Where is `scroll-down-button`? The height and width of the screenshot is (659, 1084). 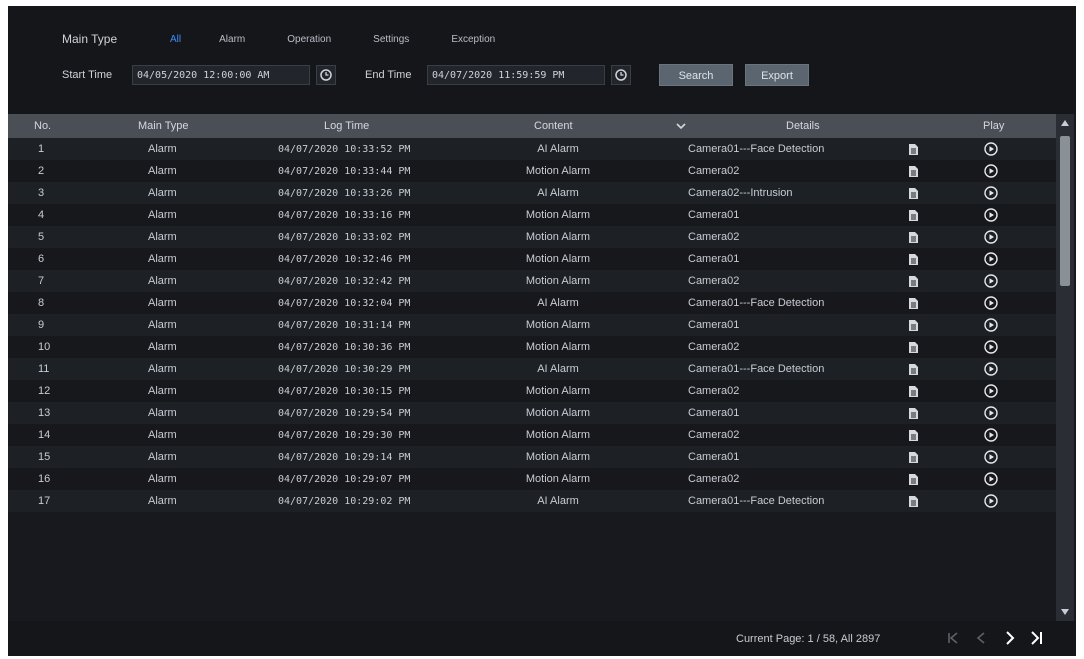
scroll-down-button is located at coordinates (1065, 612).